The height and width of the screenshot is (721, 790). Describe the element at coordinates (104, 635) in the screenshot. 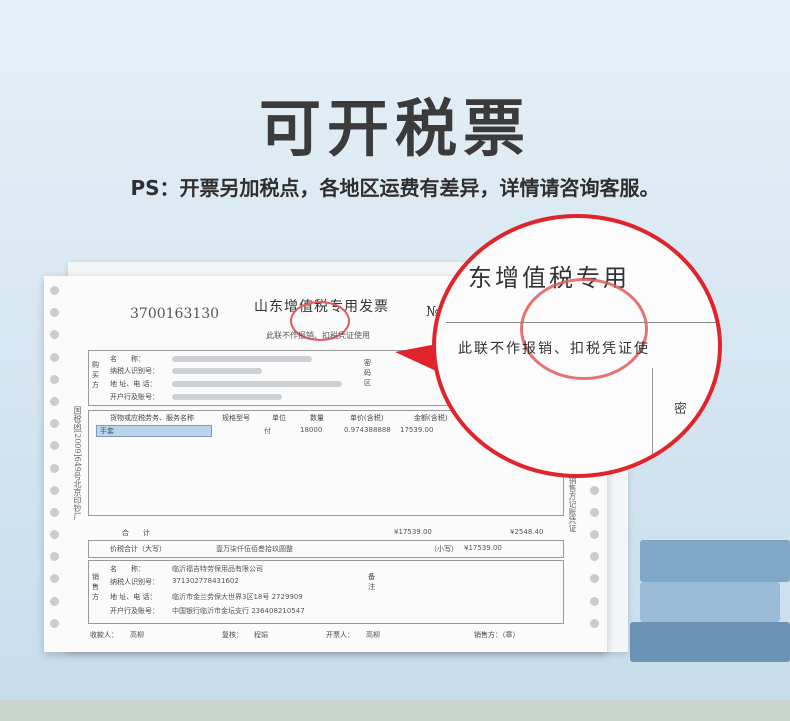

I see `payee-label: 收款人：` at that location.